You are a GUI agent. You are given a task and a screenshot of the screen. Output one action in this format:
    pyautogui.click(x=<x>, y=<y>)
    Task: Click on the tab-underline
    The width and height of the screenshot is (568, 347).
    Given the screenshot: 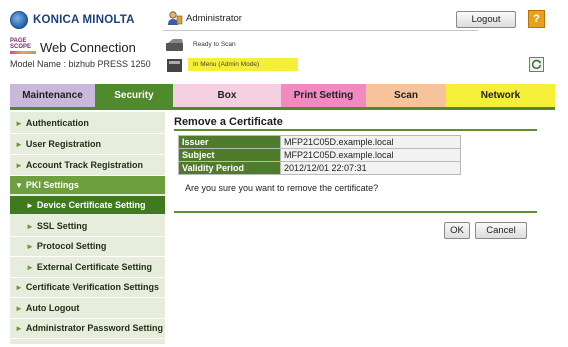 What is the action you would take?
    pyautogui.click(x=282, y=108)
    